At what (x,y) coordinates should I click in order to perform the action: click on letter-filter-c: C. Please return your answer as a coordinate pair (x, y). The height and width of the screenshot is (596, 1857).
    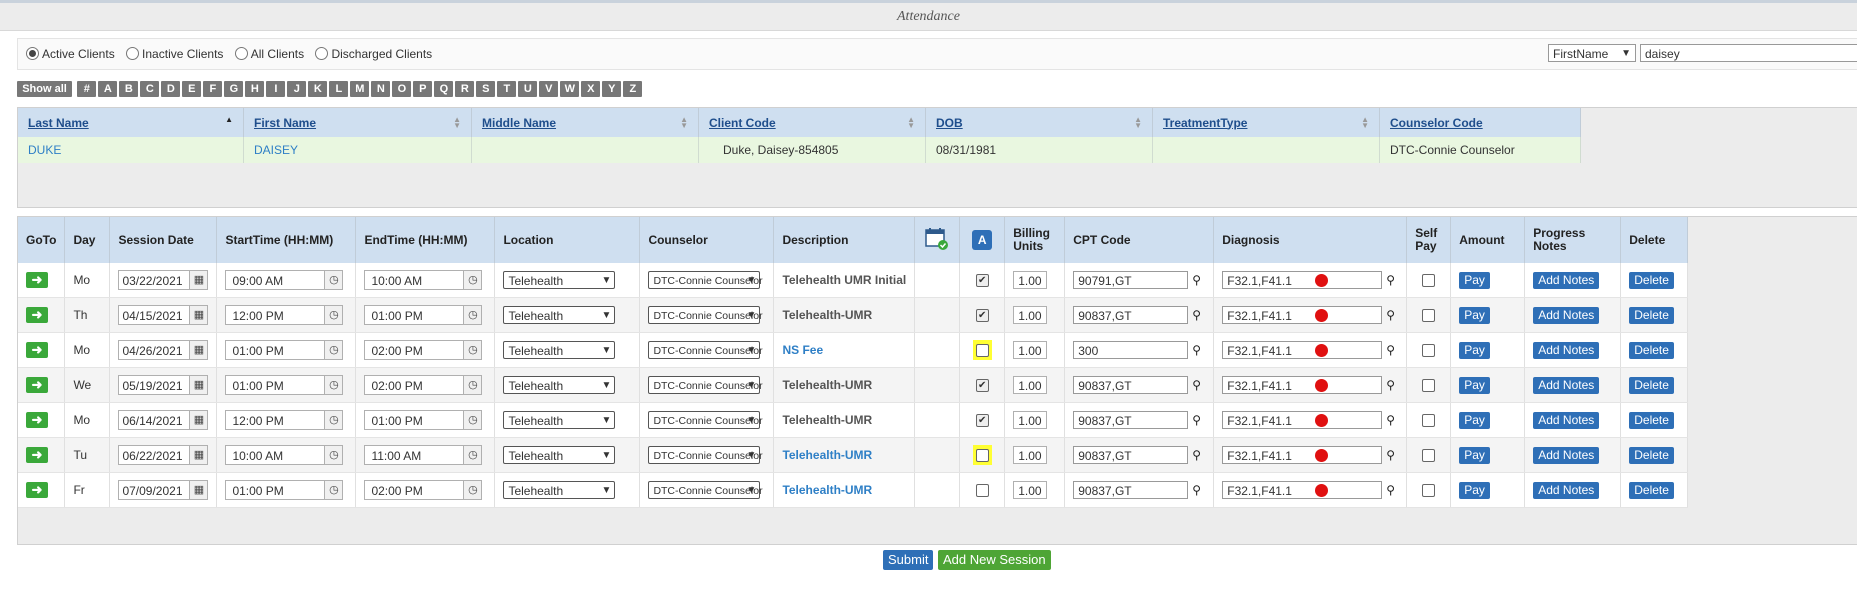
    Looking at the image, I should click on (150, 89).